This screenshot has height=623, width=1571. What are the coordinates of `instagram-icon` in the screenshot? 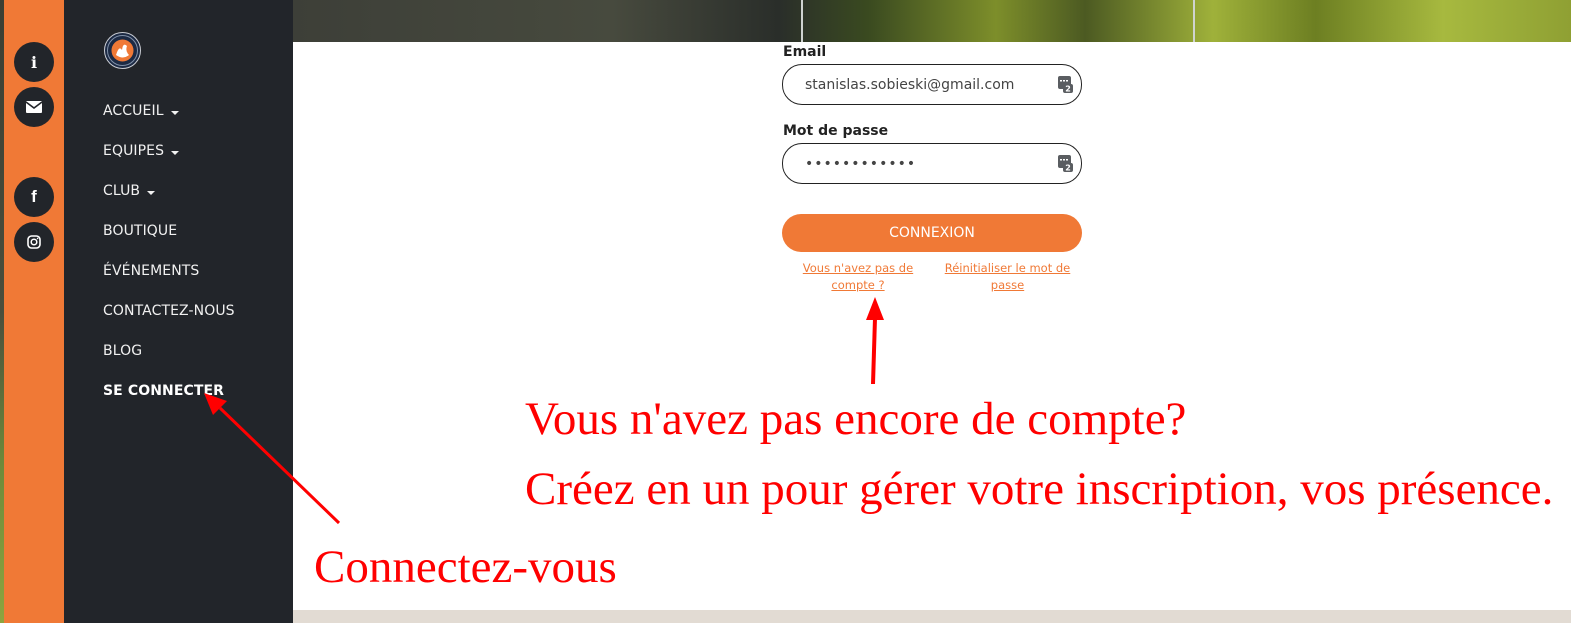 It's located at (34, 242).